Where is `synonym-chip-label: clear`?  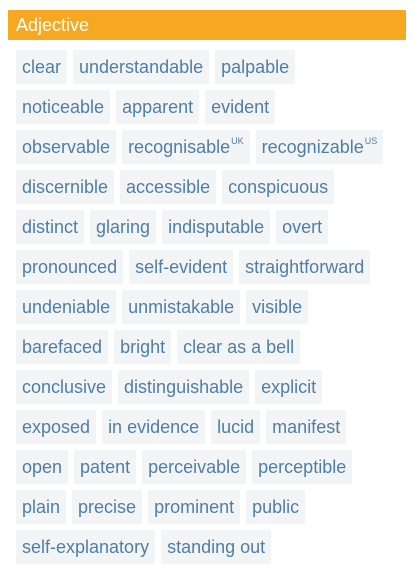 synonym-chip-label: clear is located at coordinates (42, 66).